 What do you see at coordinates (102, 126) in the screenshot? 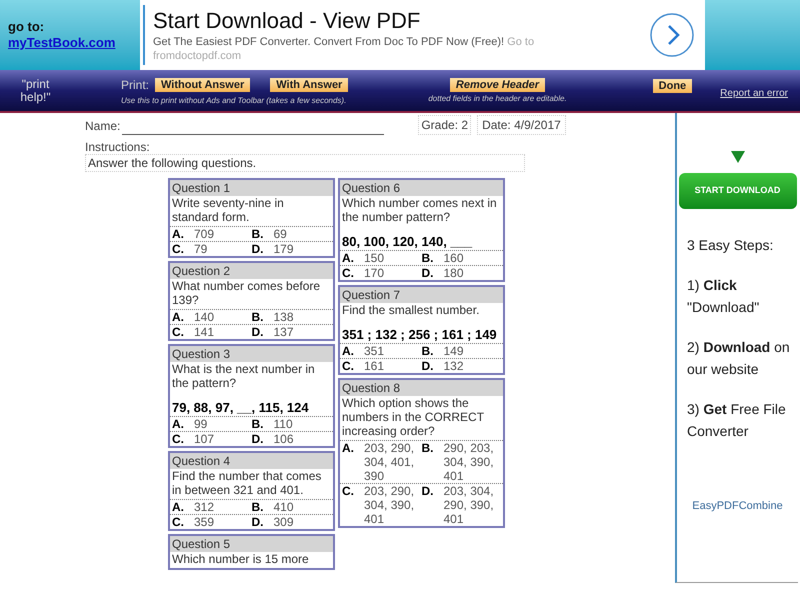
I see `name-label: Name:` at bounding box center [102, 126].